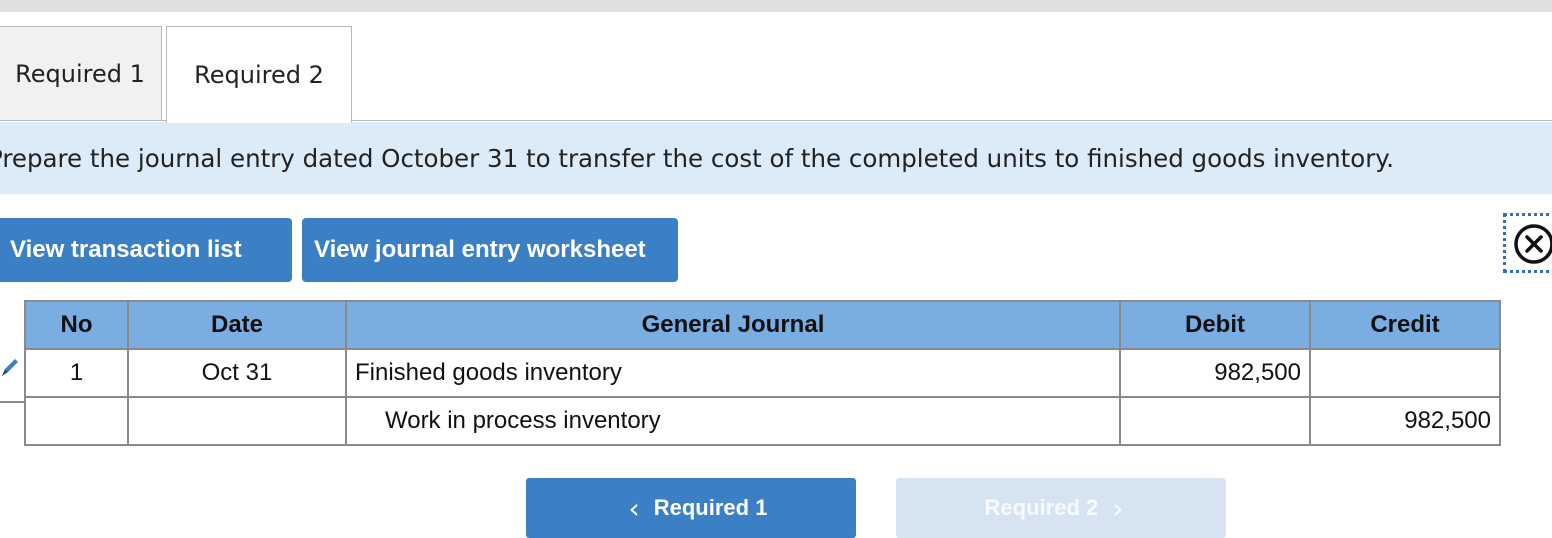 This screenshot has width=1552, height=538. I want to click on header-date: Date, so click(237, 325).